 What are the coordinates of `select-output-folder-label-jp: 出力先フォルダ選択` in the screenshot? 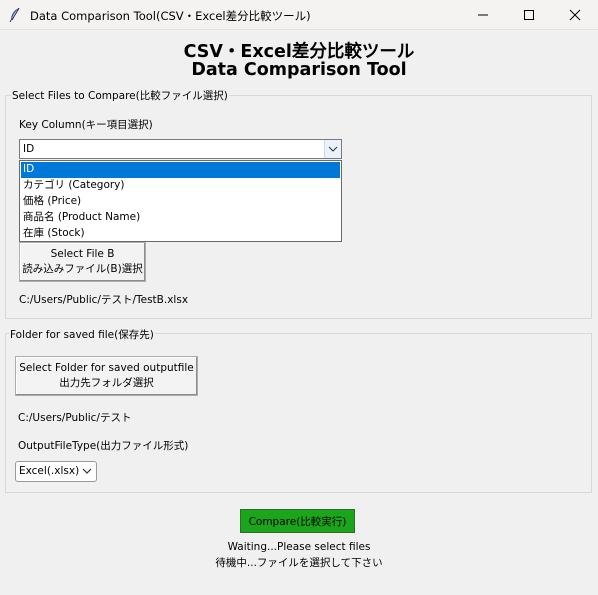 It's located at (106, 383).